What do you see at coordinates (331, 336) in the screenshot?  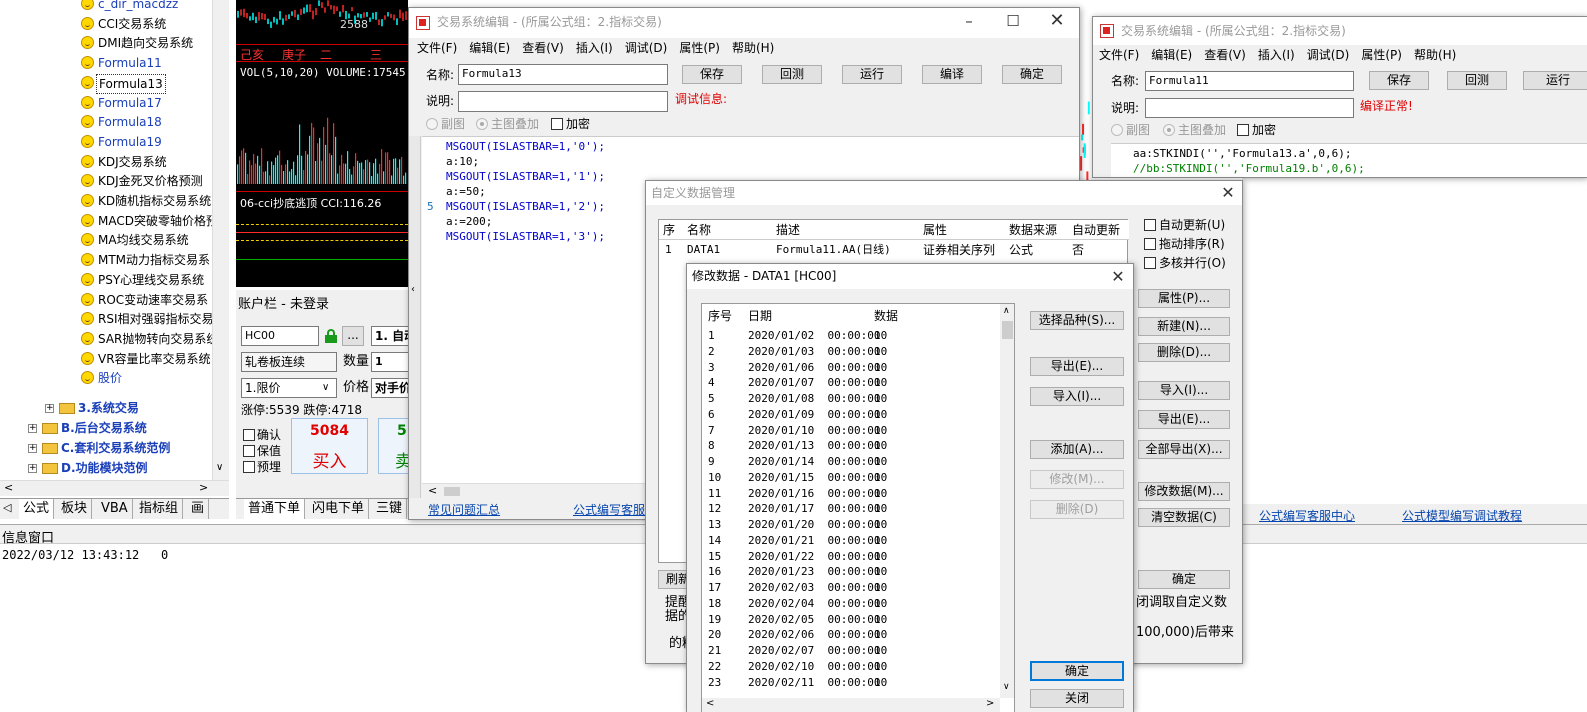 I see `lock-icon` at bounding box center [331, 336].